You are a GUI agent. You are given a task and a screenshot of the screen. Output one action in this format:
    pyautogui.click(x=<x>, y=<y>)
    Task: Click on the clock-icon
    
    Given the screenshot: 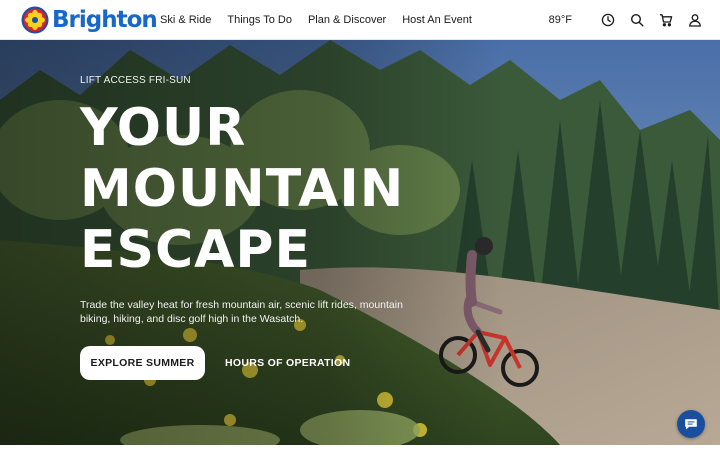 What is the action you would take?
    pyautogui.click(x=608, y=20)
    